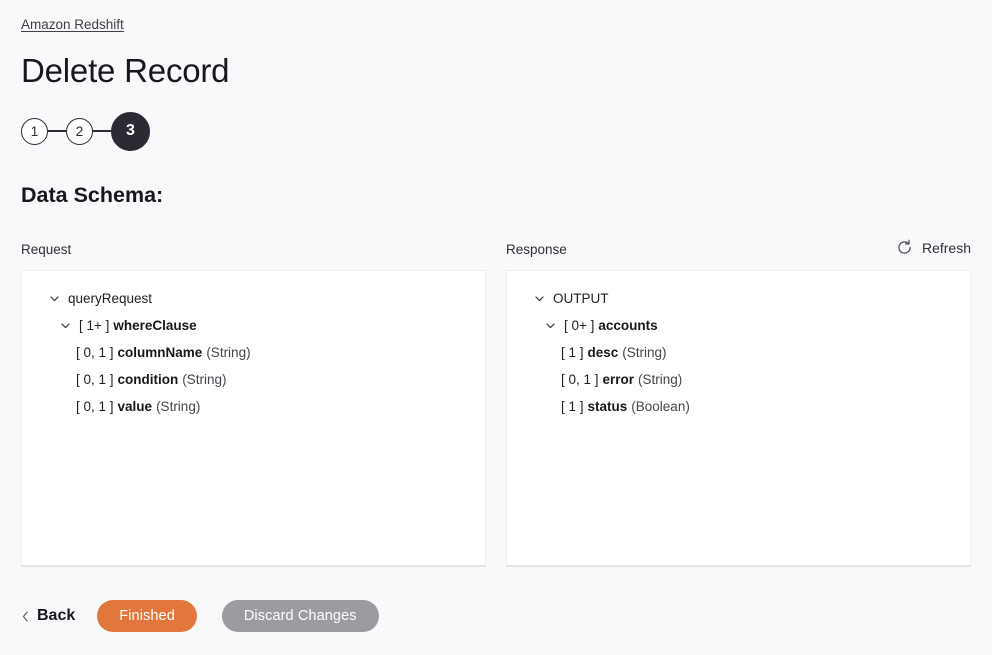 This screenshot has height=655, width=992. What do you see at coordinates (496, 17) in the screenshot?
I see `breadcrumb: Amazon Redshift` at bounding box center [496, 17].